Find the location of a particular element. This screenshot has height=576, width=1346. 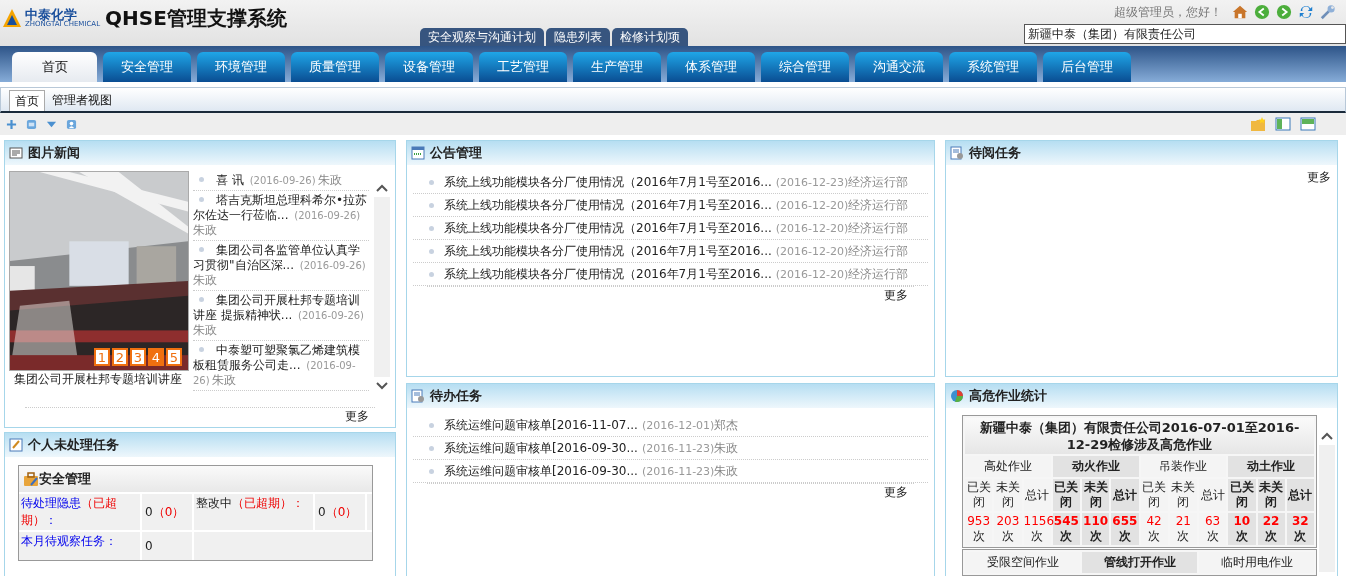

column-header: 总计 is located at coordinates (1300, 495).